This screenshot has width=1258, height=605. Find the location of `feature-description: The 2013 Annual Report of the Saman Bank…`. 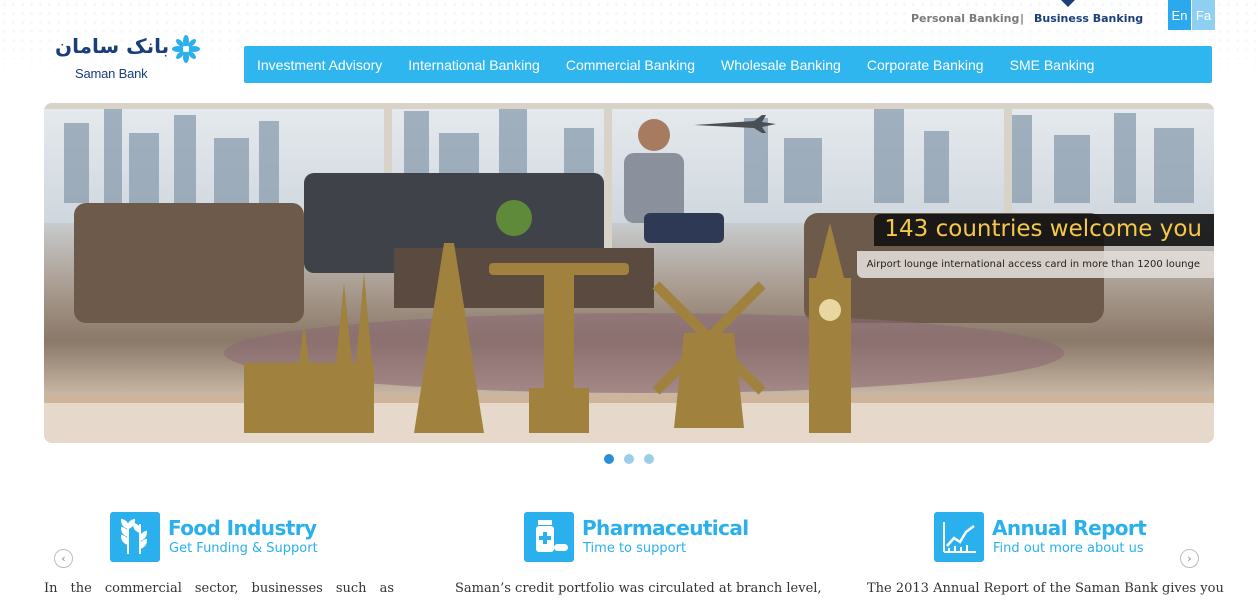

feature-description: The 2013 Annual Report of the Saman Bank… is located at coordinates (1045, 588).